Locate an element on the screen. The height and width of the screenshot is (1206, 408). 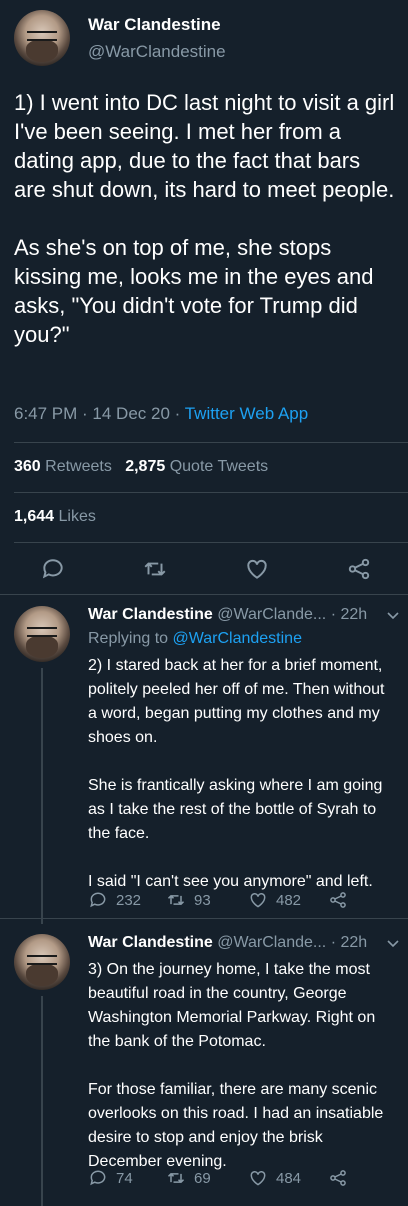
tweet-source: Twitter Web App is located at coordinates (246, 413).